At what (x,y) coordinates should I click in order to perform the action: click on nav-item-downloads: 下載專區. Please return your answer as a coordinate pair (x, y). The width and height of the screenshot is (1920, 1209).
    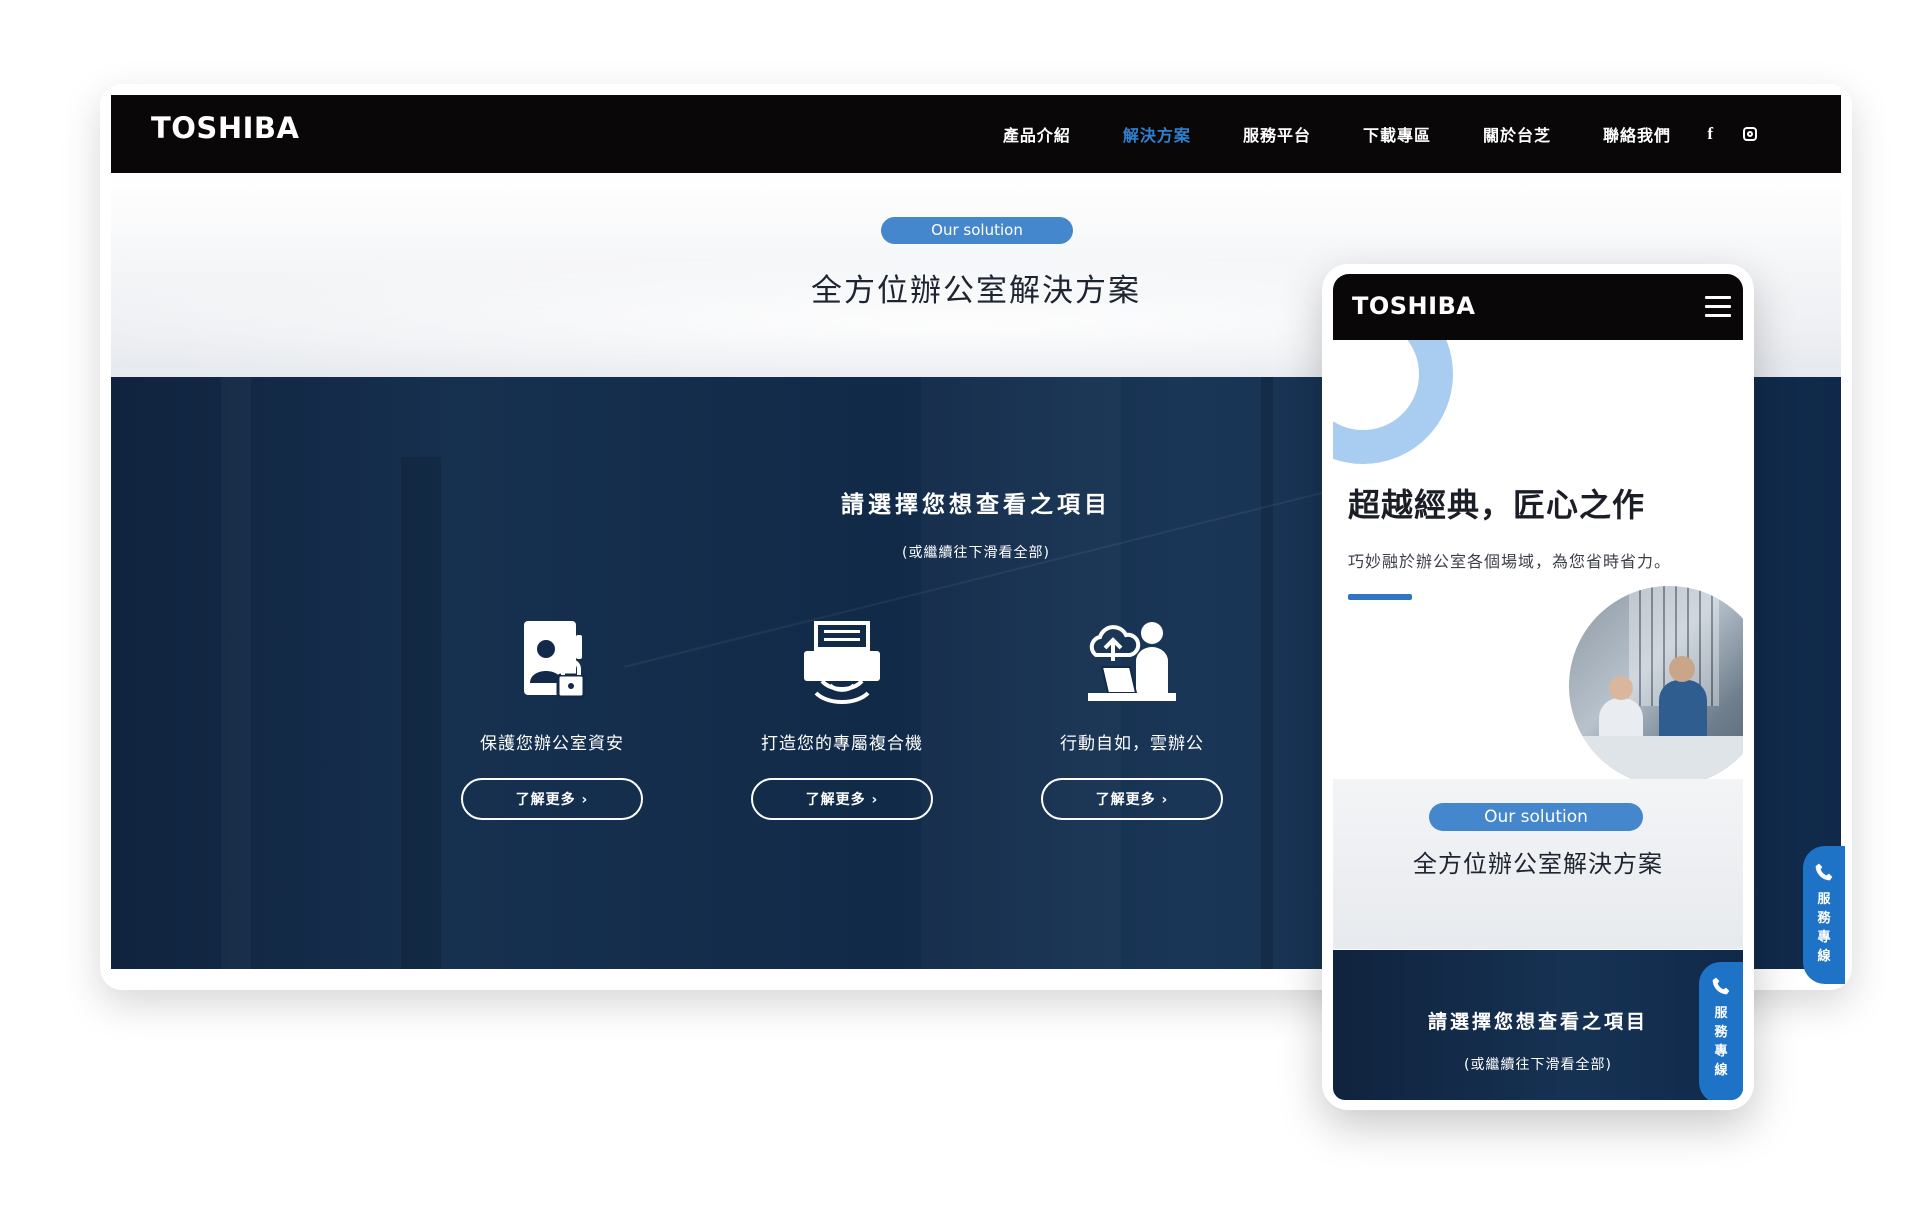
    Looking at the image, I should click on (1397, 134).